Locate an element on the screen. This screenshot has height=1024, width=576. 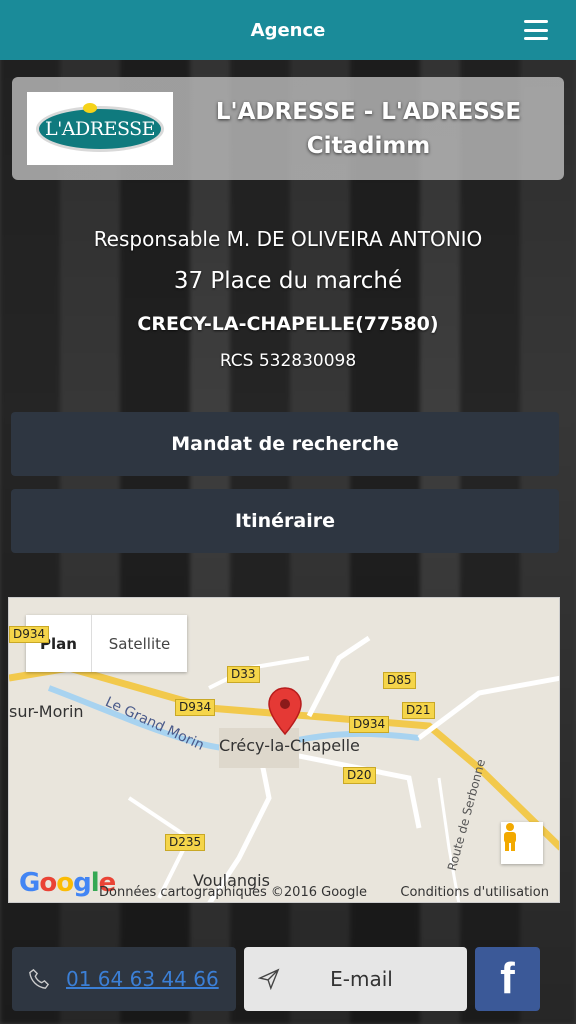
rcs-number: RCS 532830098 is located at coordinates (288, 361).